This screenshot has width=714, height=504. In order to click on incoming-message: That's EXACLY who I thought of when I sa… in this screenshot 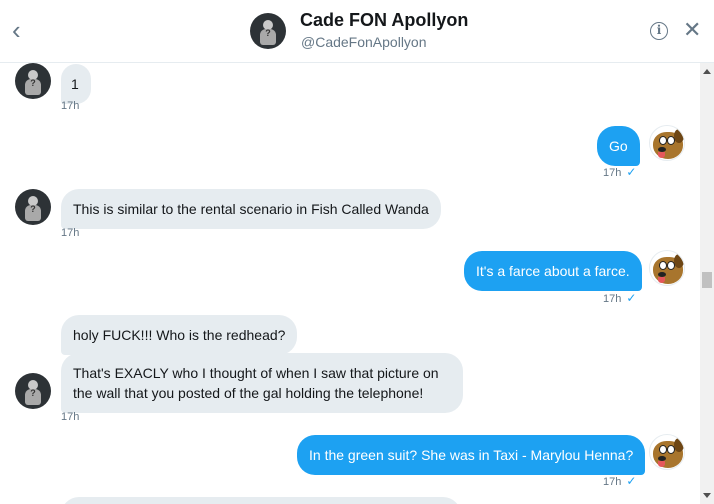, I will do `click(262, 383)`.